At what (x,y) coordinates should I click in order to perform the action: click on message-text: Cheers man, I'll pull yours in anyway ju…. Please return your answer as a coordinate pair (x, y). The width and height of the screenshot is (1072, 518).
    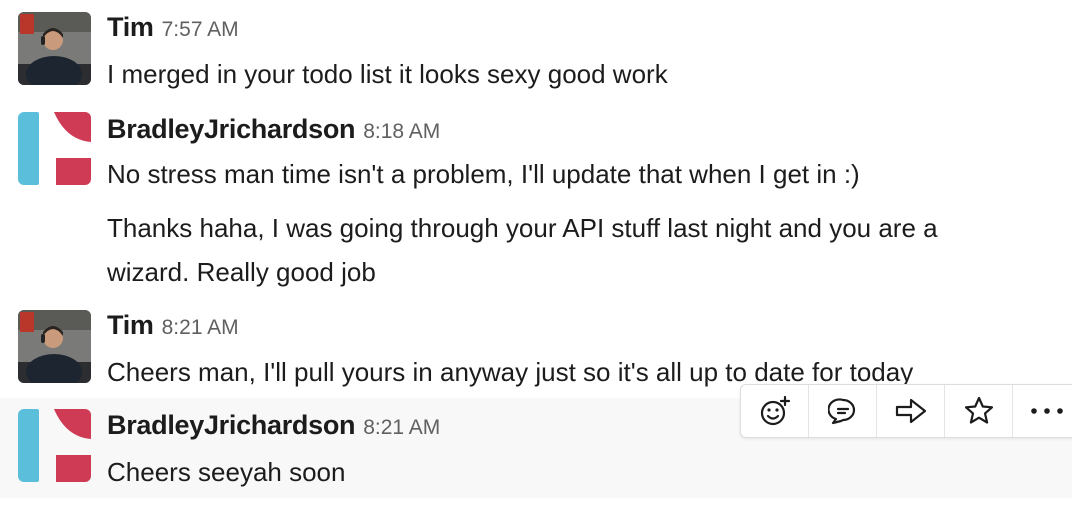
    Looking at the image, I should click on (510, 372).